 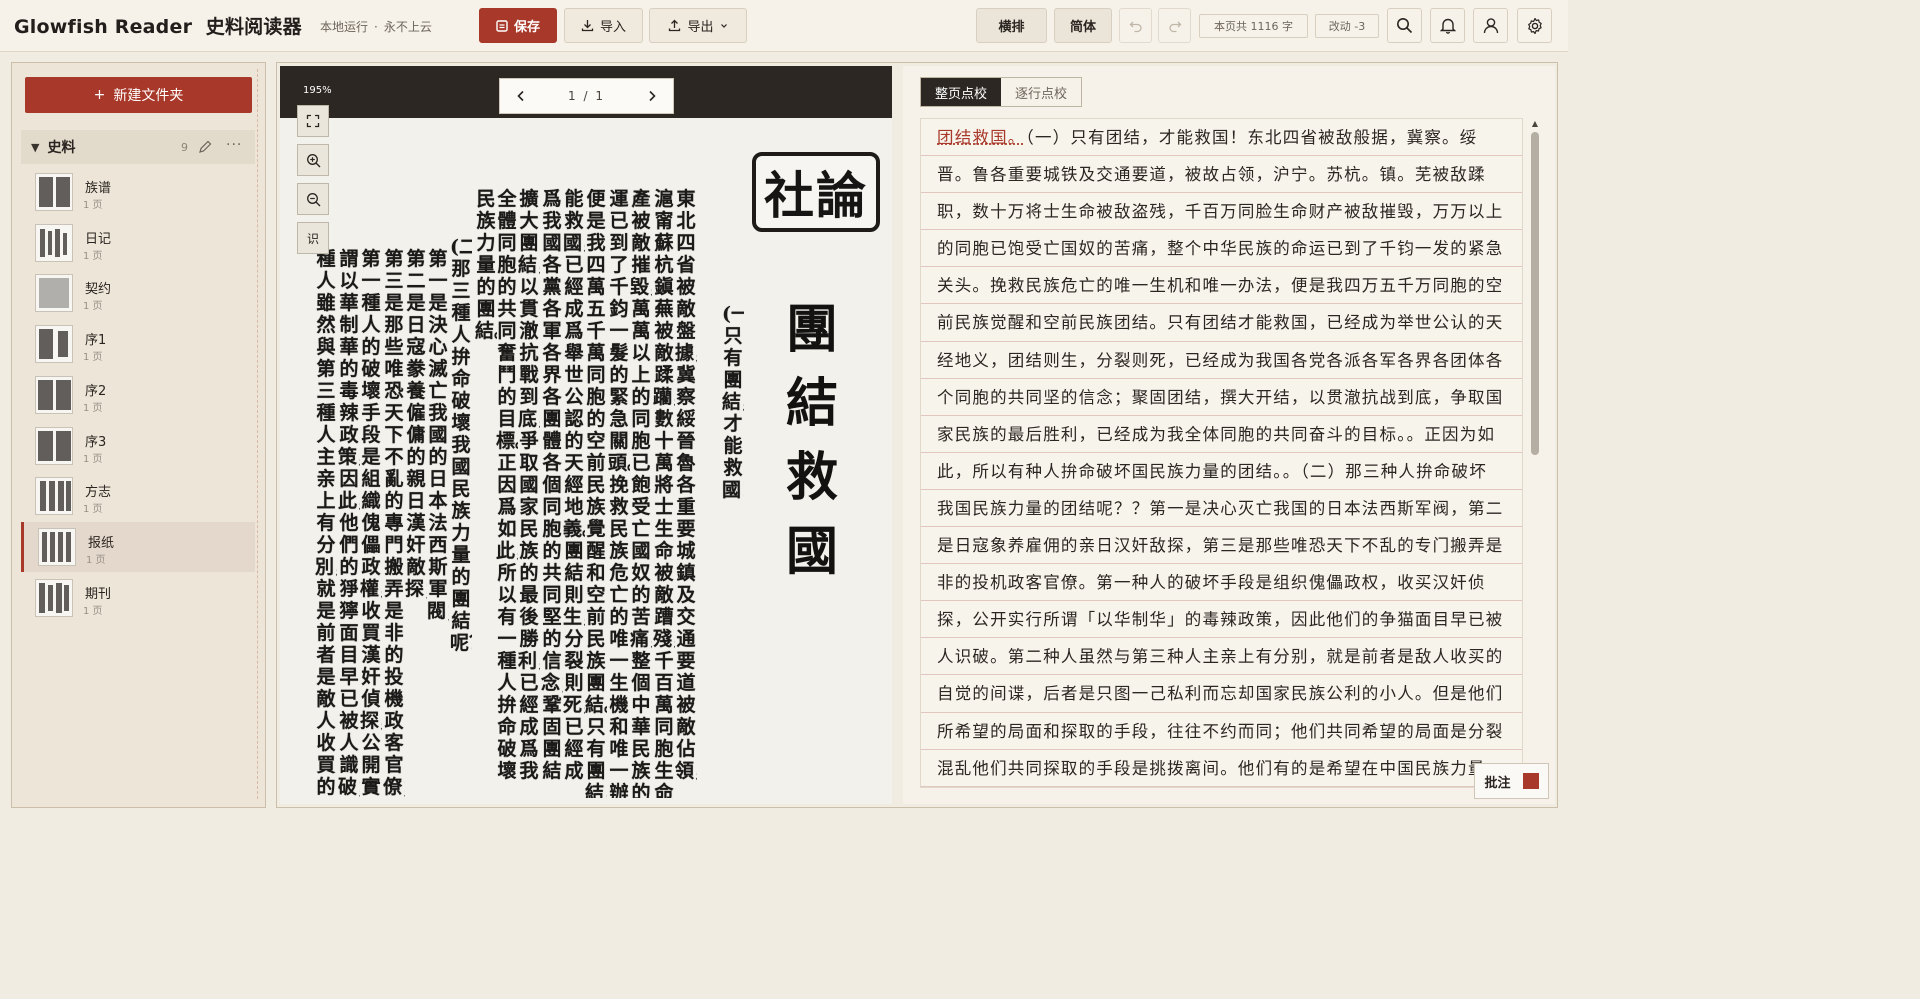 What do you see at coordinates (1221, 434) in the screenshot?
I see `text-line: 家民族的最后胜利，已经成为我全体同胞的共同奋斗的目标。。正因为如` at bounding box center [1221, 434].